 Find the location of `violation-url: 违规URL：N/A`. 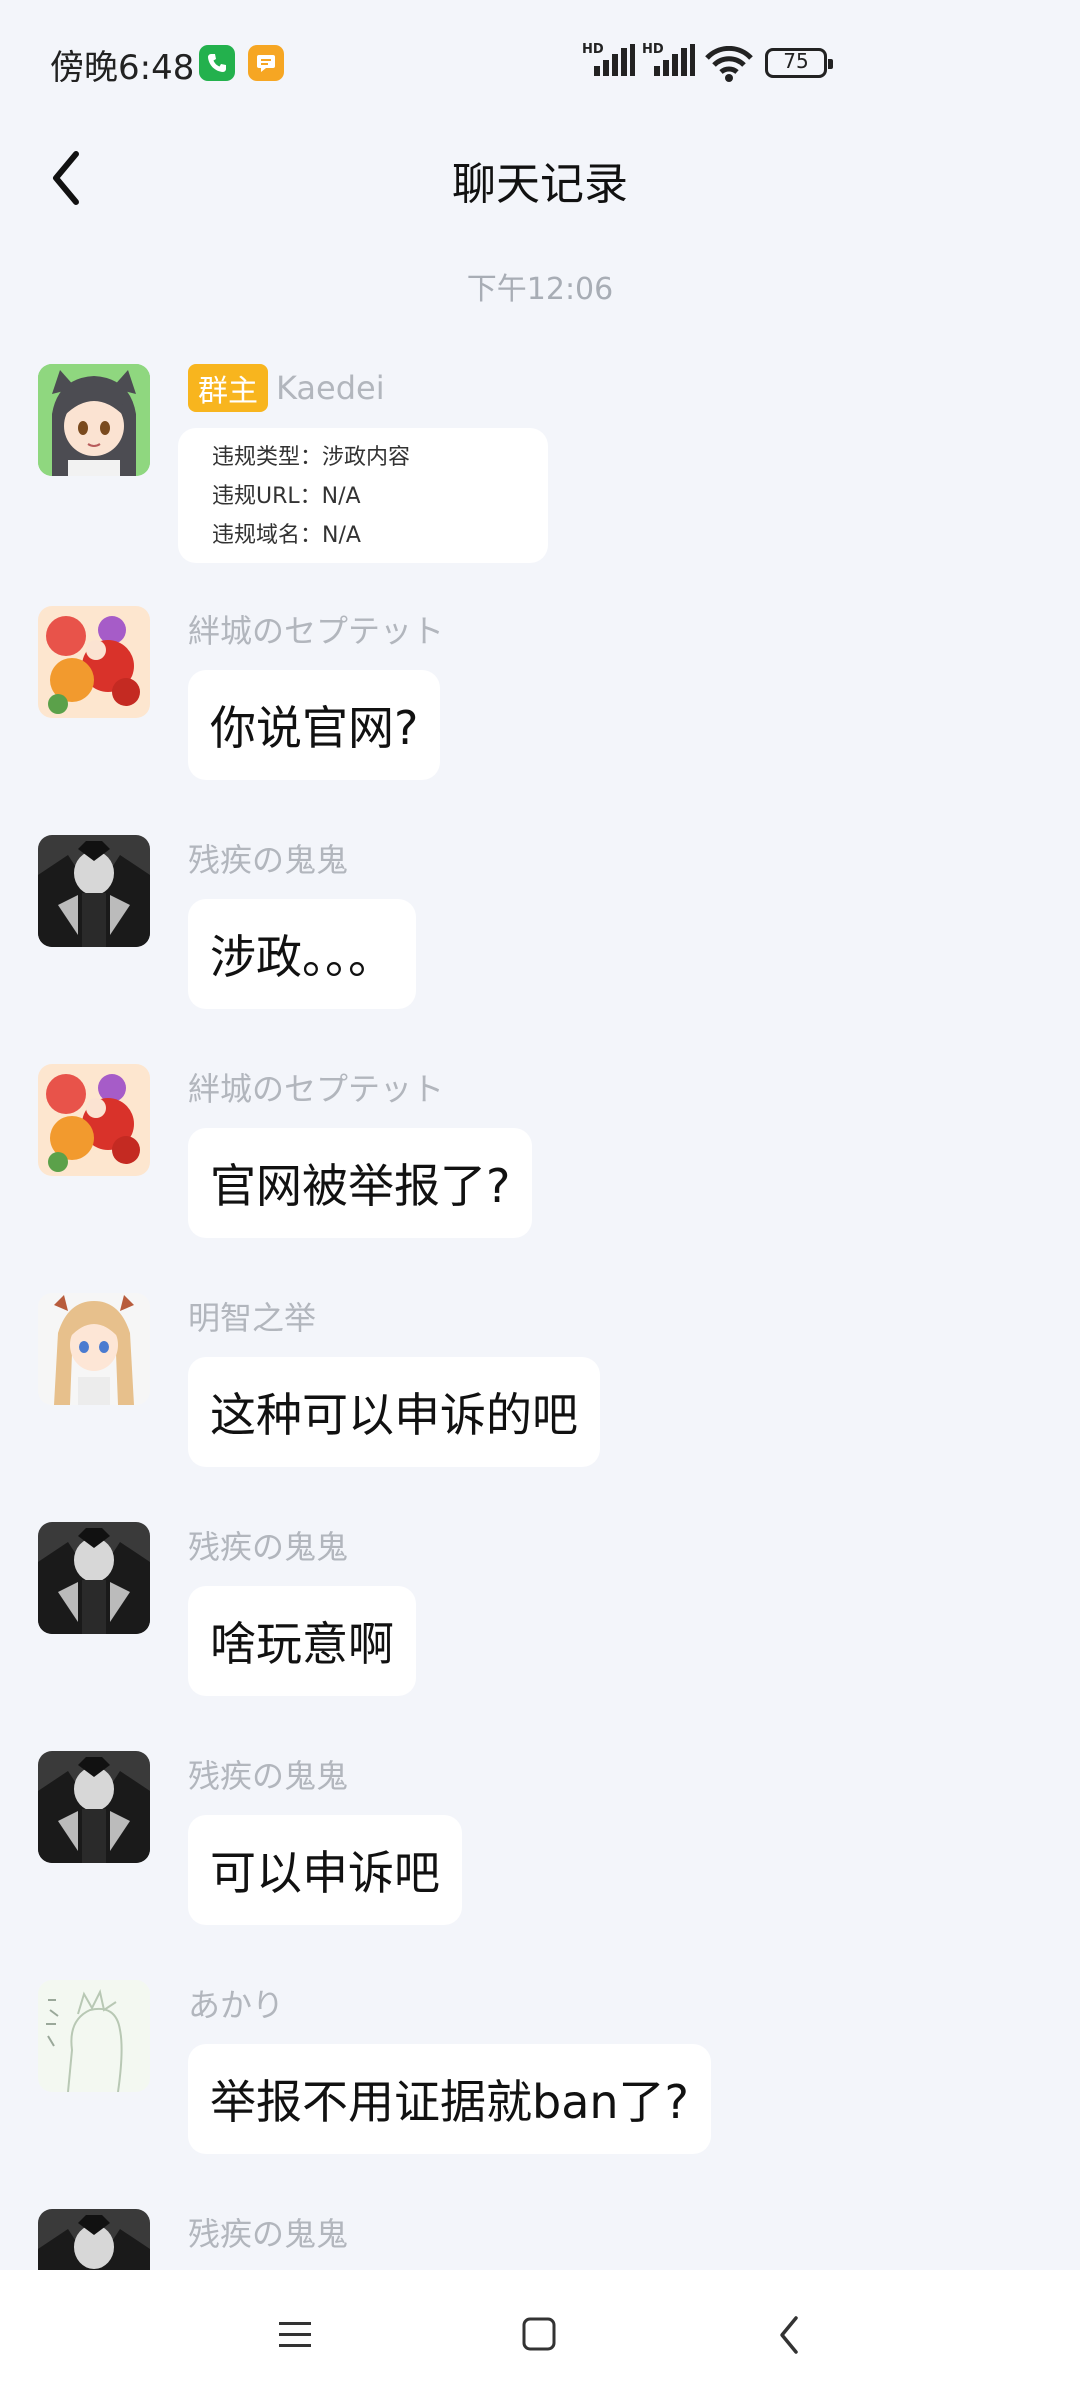

violation-url: 违规URL：N/A is located at coordinates (286, 496).